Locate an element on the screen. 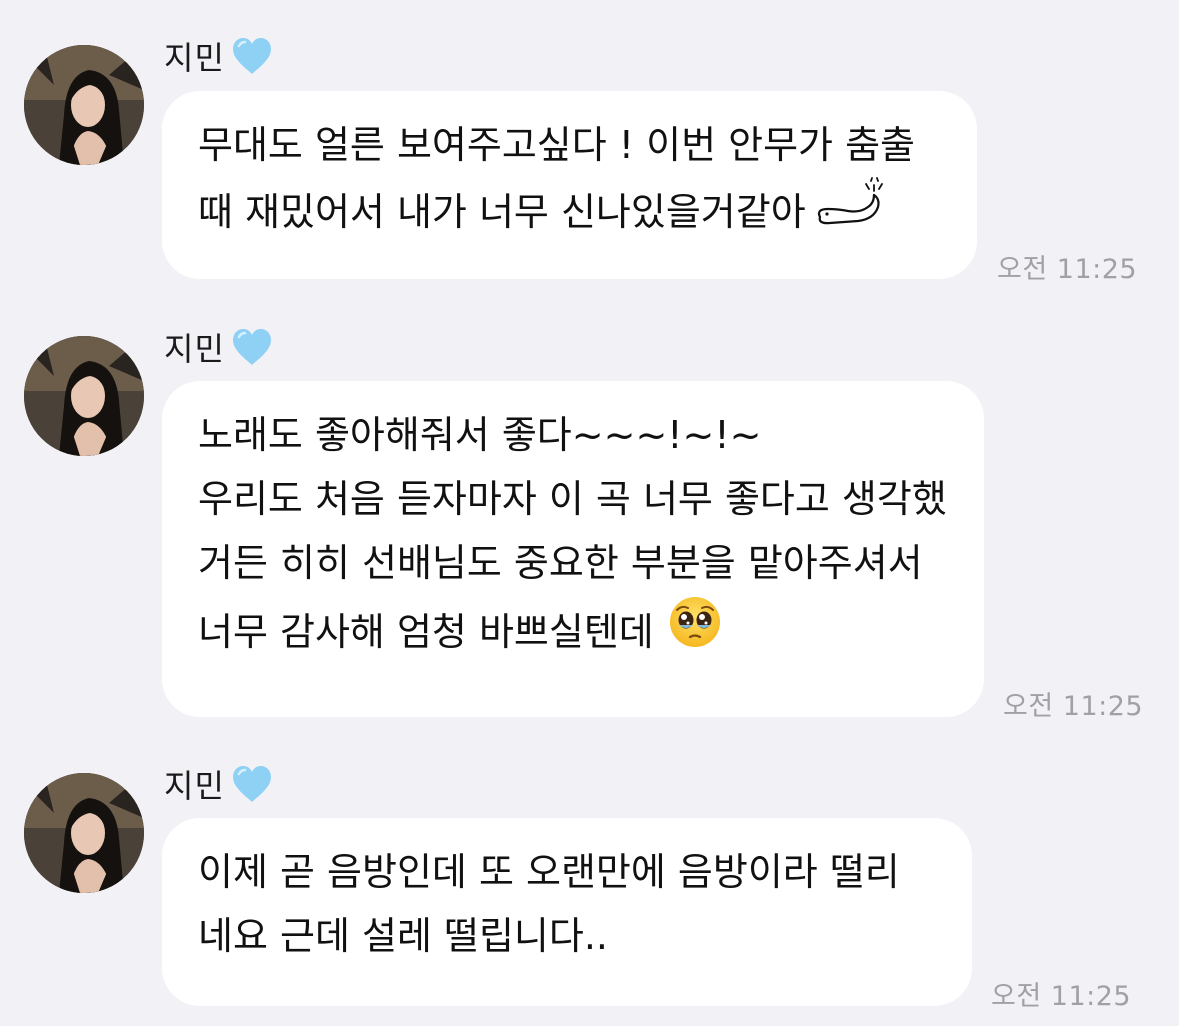 Image resolution: width=1179 pixels, height=1026 pixels. message-text-line: 무대도 얼른 보여주고싶다 ! 이번 안무가 춤출 is located at coordinates (569, 145).